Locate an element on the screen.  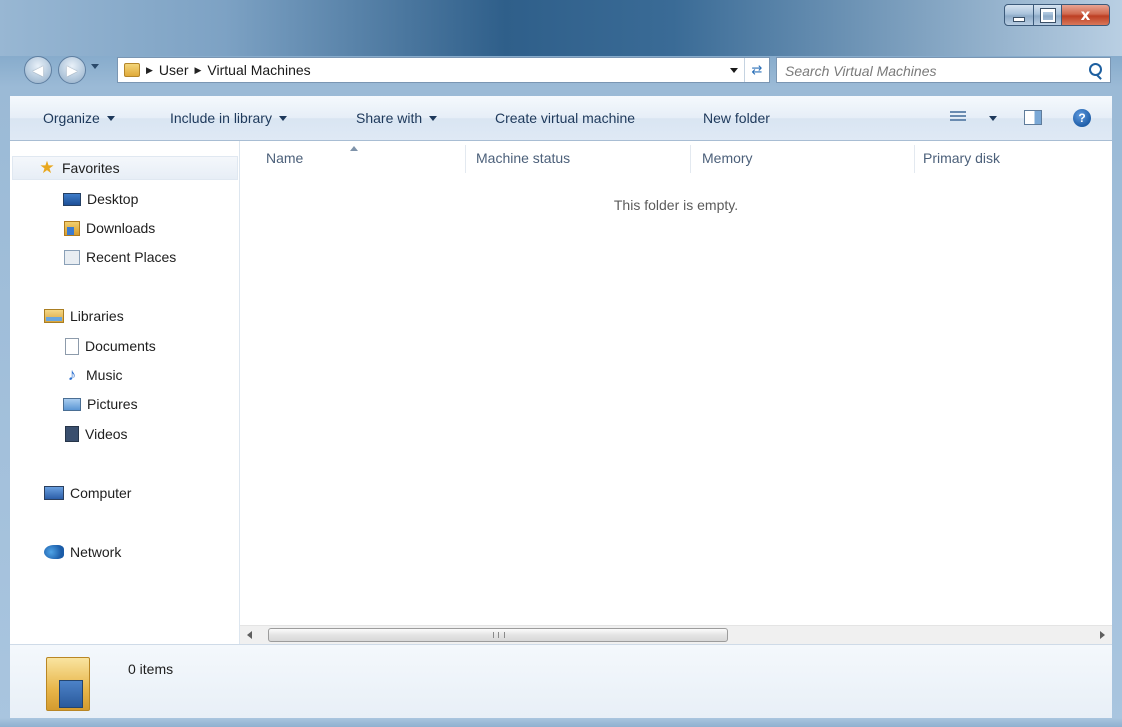
column-header-label: Primary disk is located at coordinates (962, 158).